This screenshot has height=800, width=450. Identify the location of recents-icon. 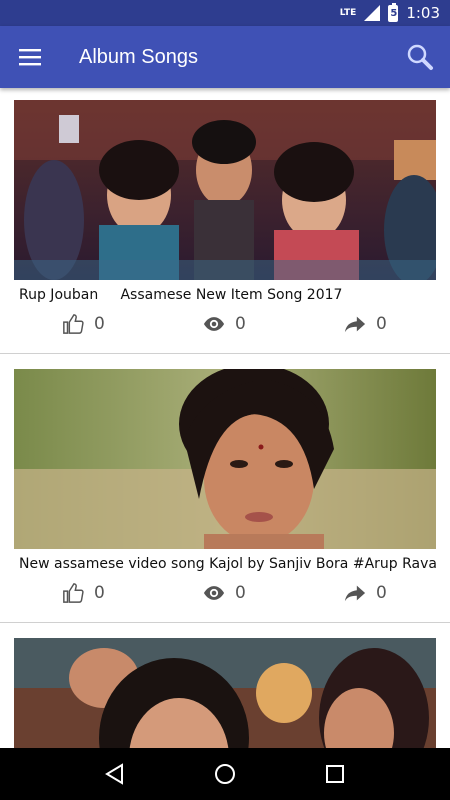
(335, 774).